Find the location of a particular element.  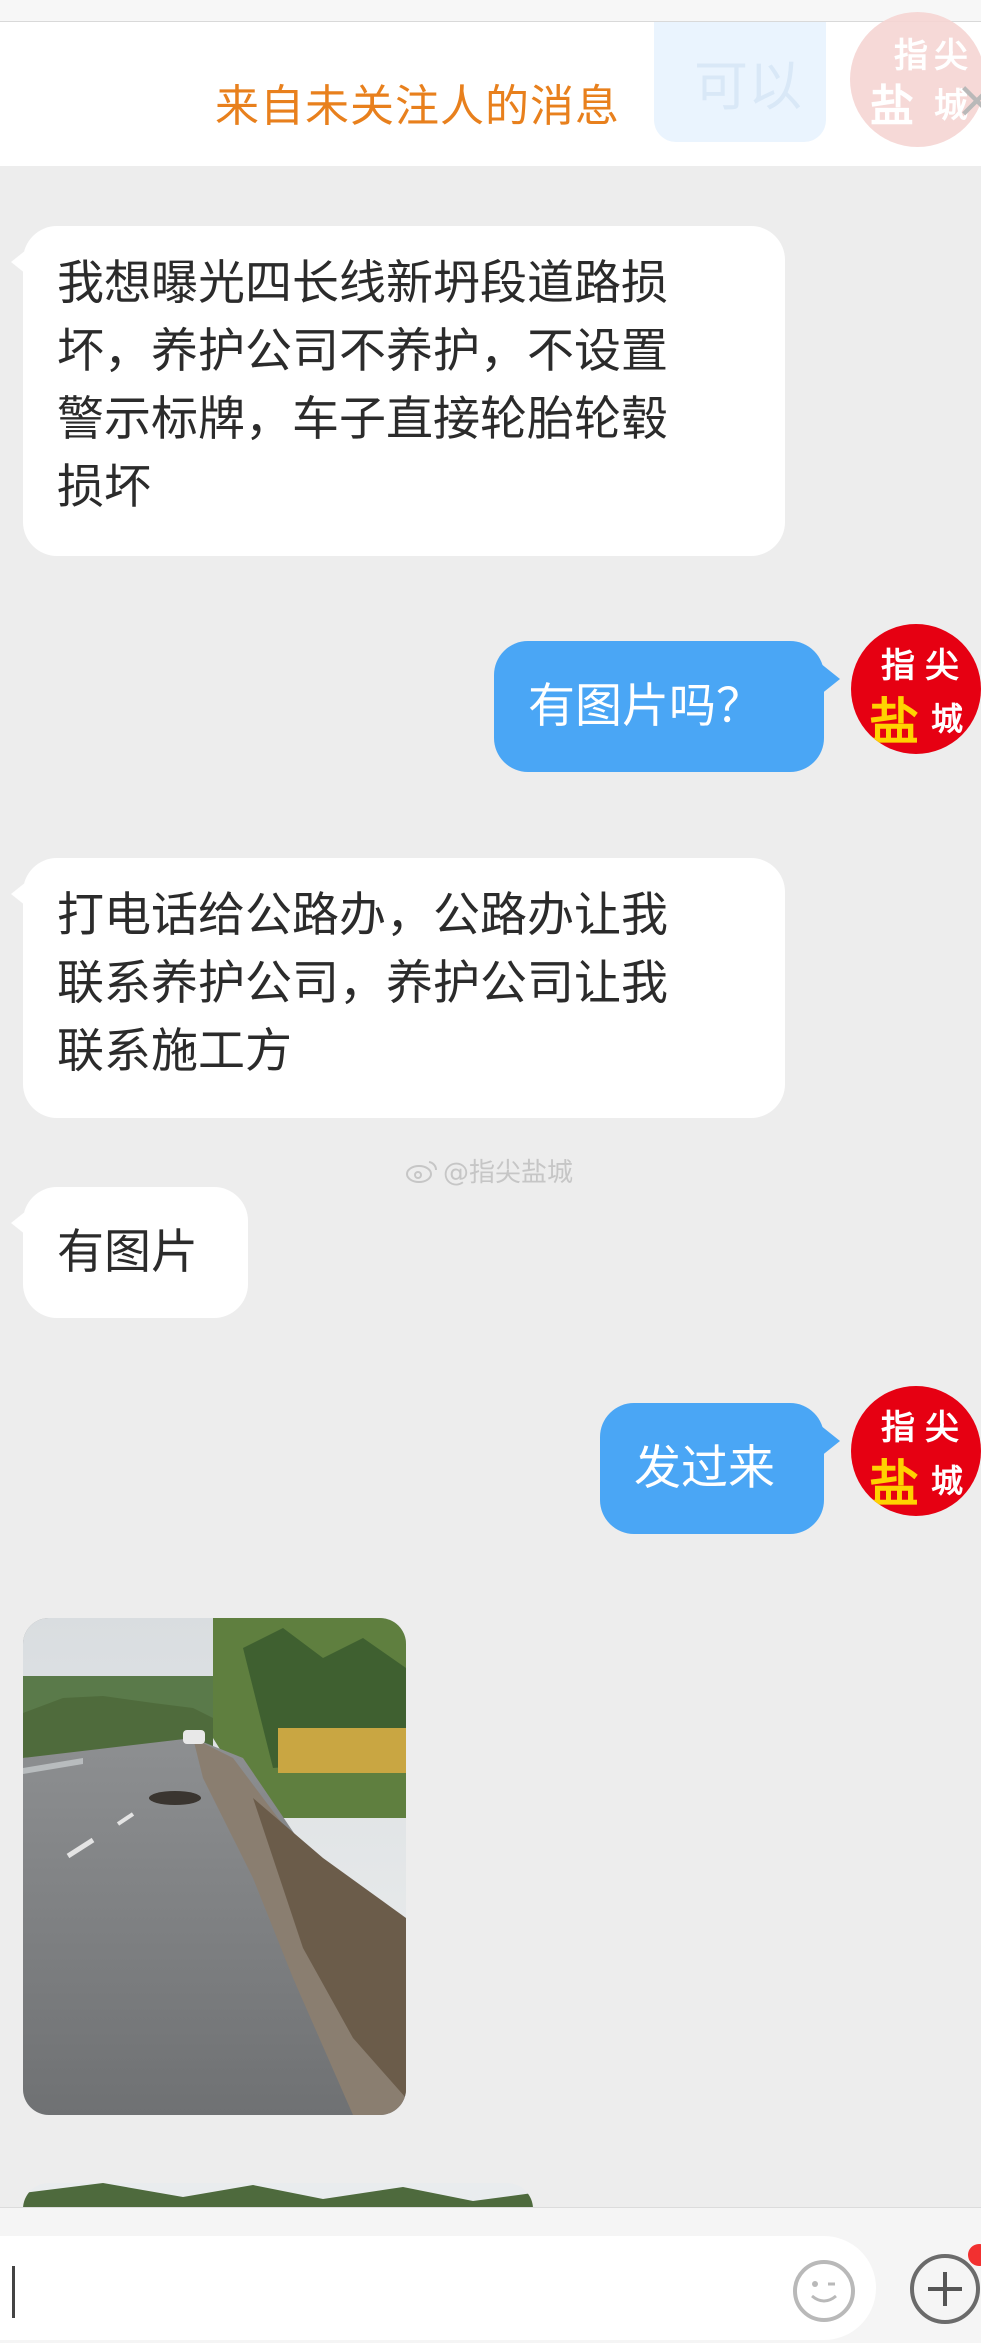

message-line: 打电话给公路办，公路办让我 is located at coordinates (362, 915).